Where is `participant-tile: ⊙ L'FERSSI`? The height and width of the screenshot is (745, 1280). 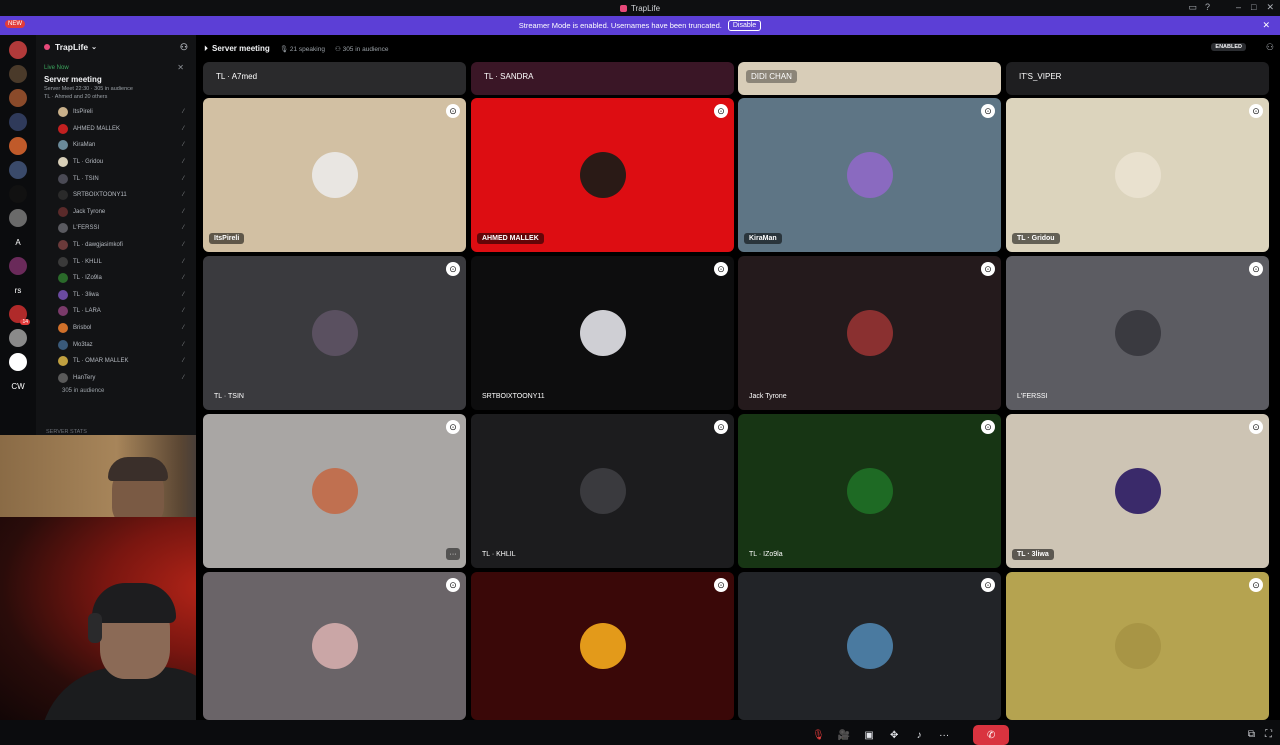 participant-tile: ⊙ L'FERSSI is located at coordinates (1137, 333).